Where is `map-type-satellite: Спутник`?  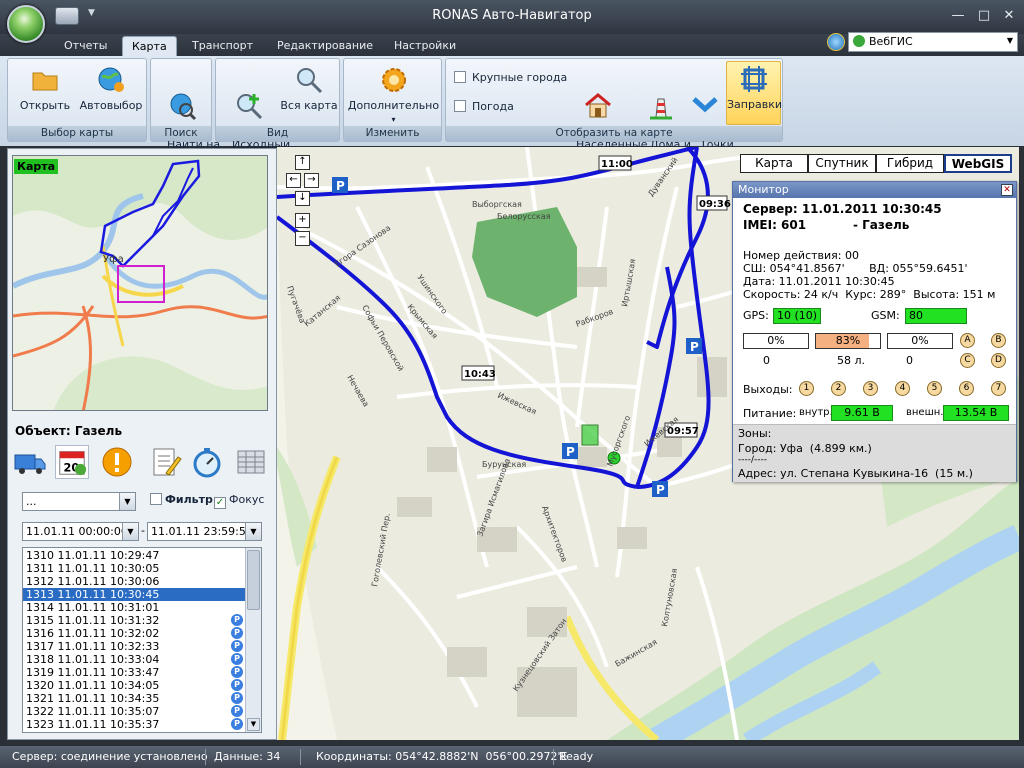 map-type-satellite: Спутник is located at coordinates (842, 163).